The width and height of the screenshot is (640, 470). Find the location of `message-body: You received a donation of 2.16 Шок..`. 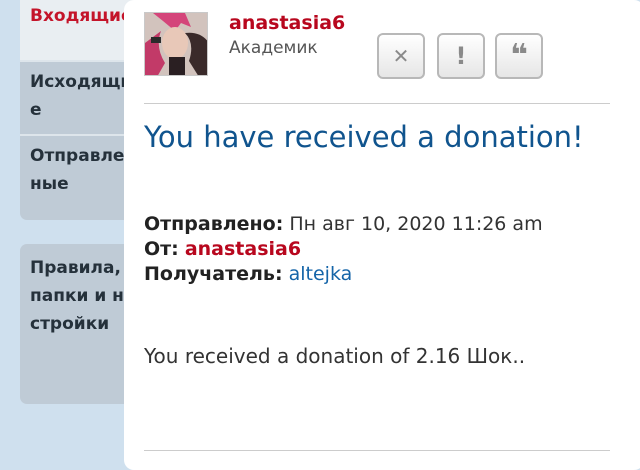

message-body: You received a donation of 2.16 Шок.. is located at coordinates (335, 356).